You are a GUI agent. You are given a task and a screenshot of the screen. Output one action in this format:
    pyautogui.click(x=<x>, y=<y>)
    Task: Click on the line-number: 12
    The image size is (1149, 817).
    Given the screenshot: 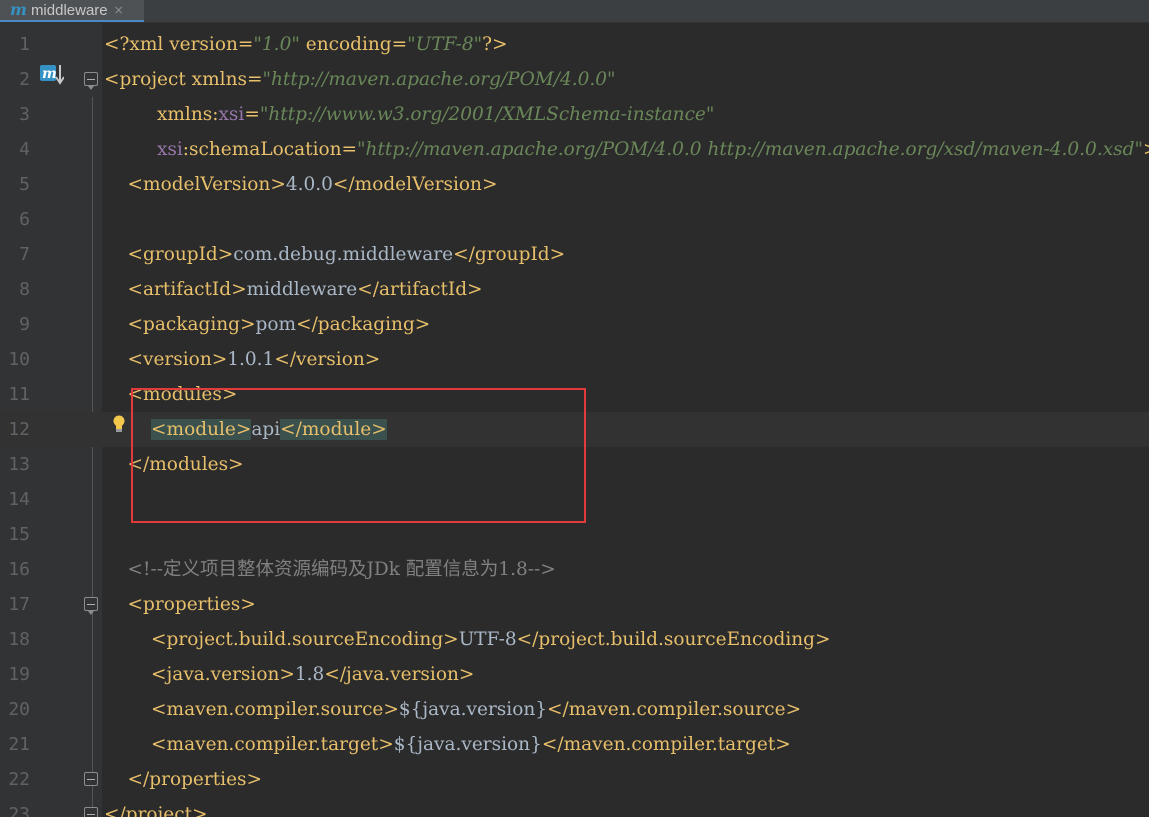 What is the action you would take?
    pyautogui.click(x=19, y=429)
    